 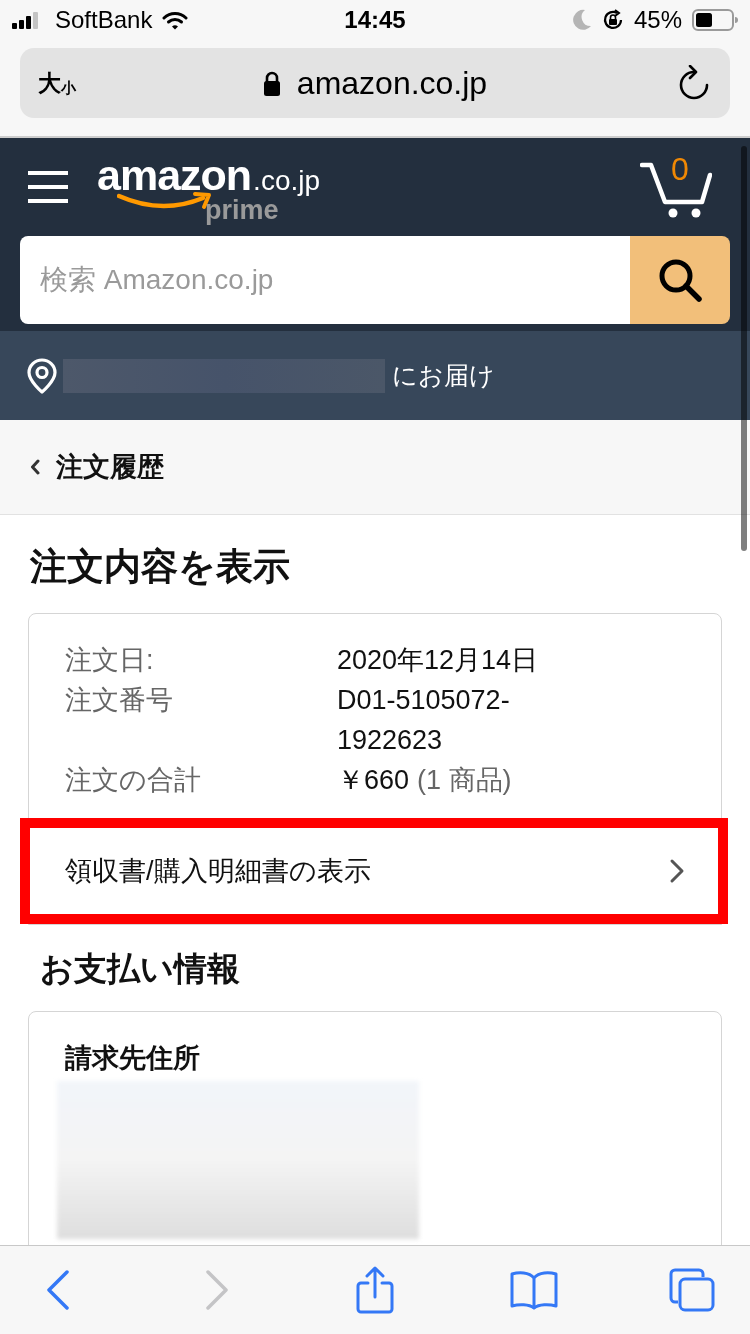 I want to click on wifi-icon, so click(x=175, y=20).